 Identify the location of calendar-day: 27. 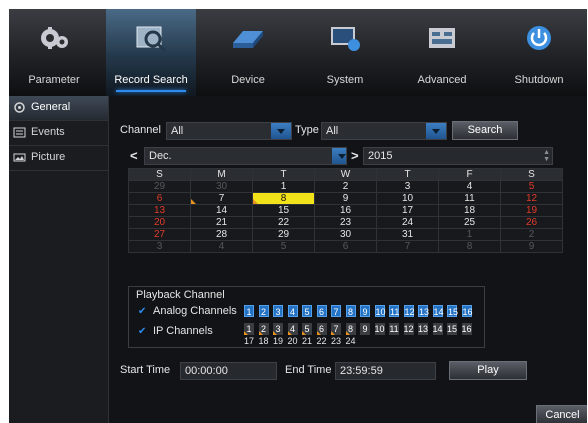
(159, 234).